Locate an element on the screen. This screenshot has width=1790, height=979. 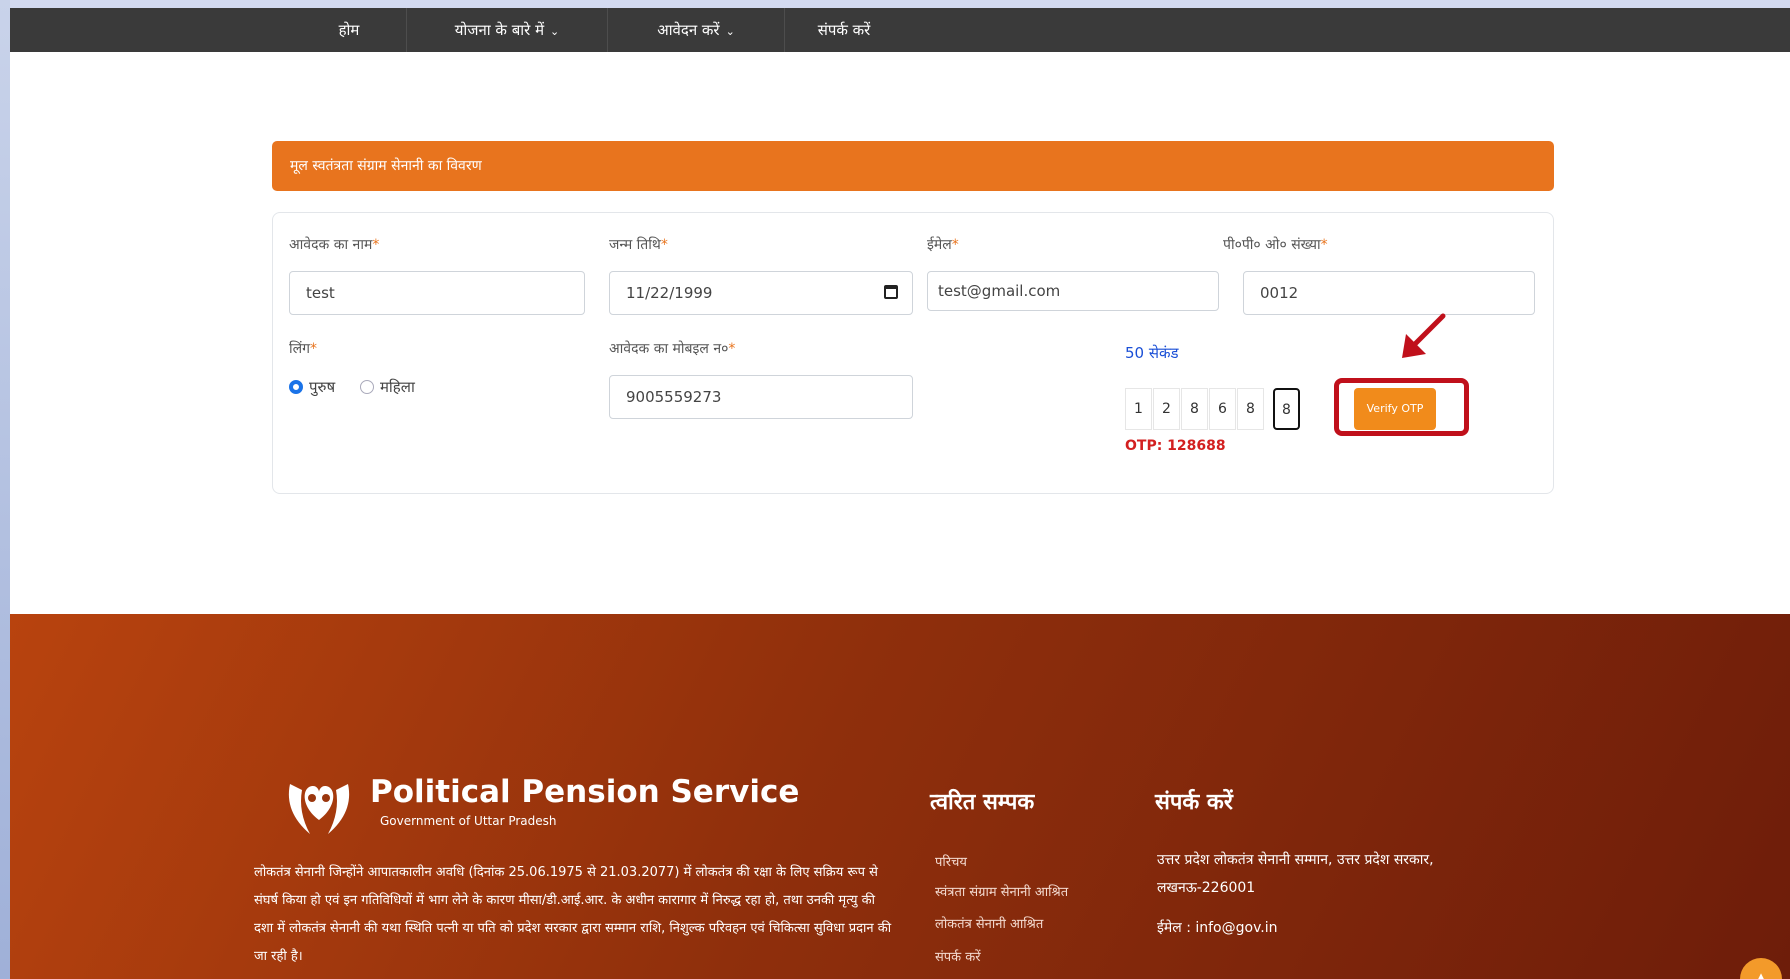
calendar-icon is located at coordinates (891, 292).